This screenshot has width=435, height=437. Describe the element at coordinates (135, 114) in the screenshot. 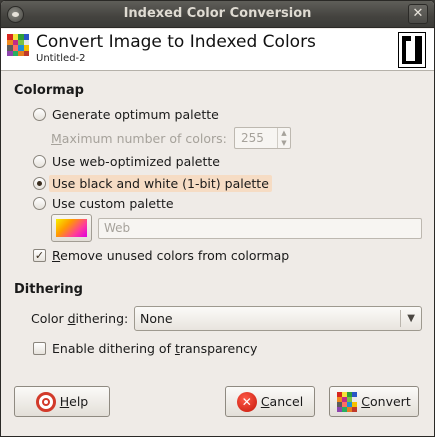

I see `radio-label: Generate optimum palette` at that location.